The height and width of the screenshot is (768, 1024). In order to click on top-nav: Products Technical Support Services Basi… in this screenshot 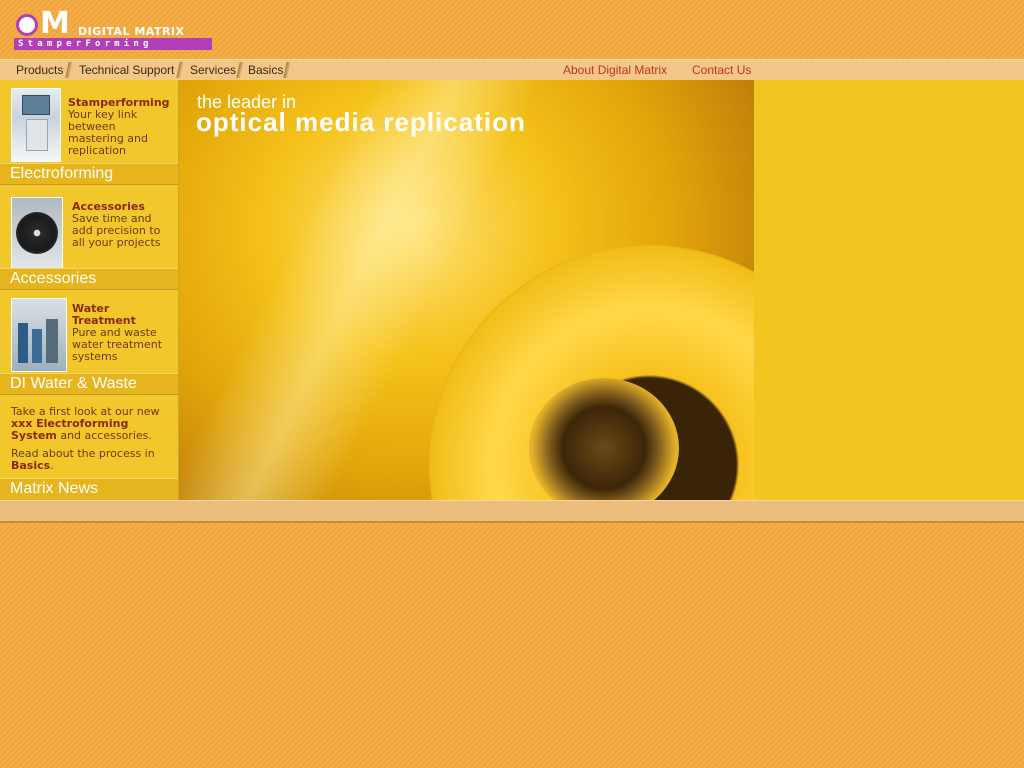, I will do `click(512, 70)`.